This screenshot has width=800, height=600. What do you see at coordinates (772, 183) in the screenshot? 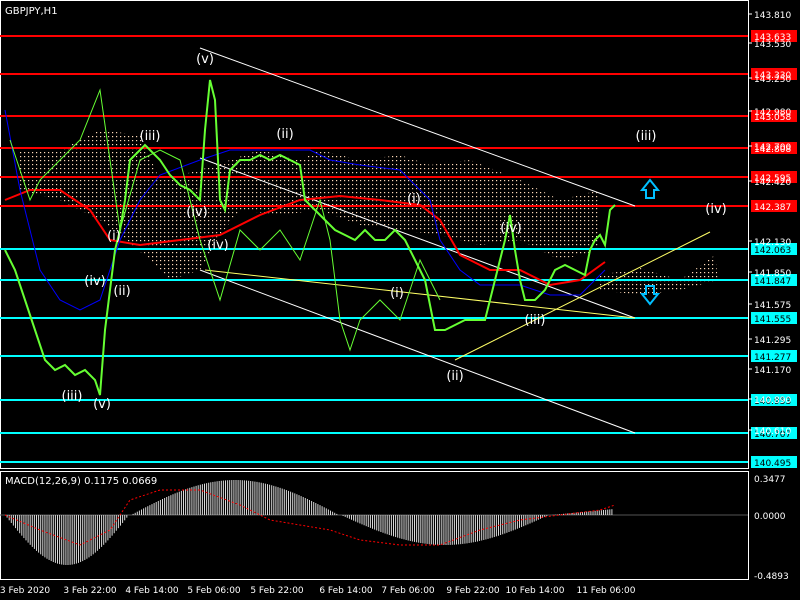
I see `price-tick-label: 142.420` at bounding box center [772, 183].